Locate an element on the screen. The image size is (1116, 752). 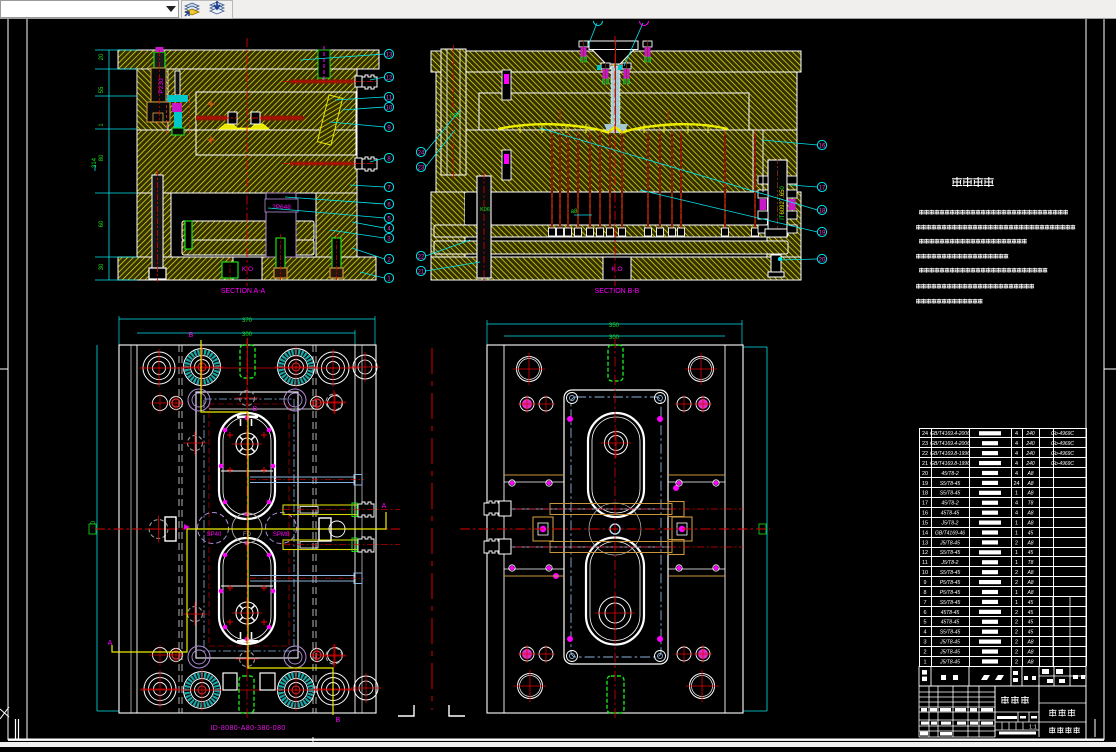
svg-text: SP40 is located at coordinates (214, 535).